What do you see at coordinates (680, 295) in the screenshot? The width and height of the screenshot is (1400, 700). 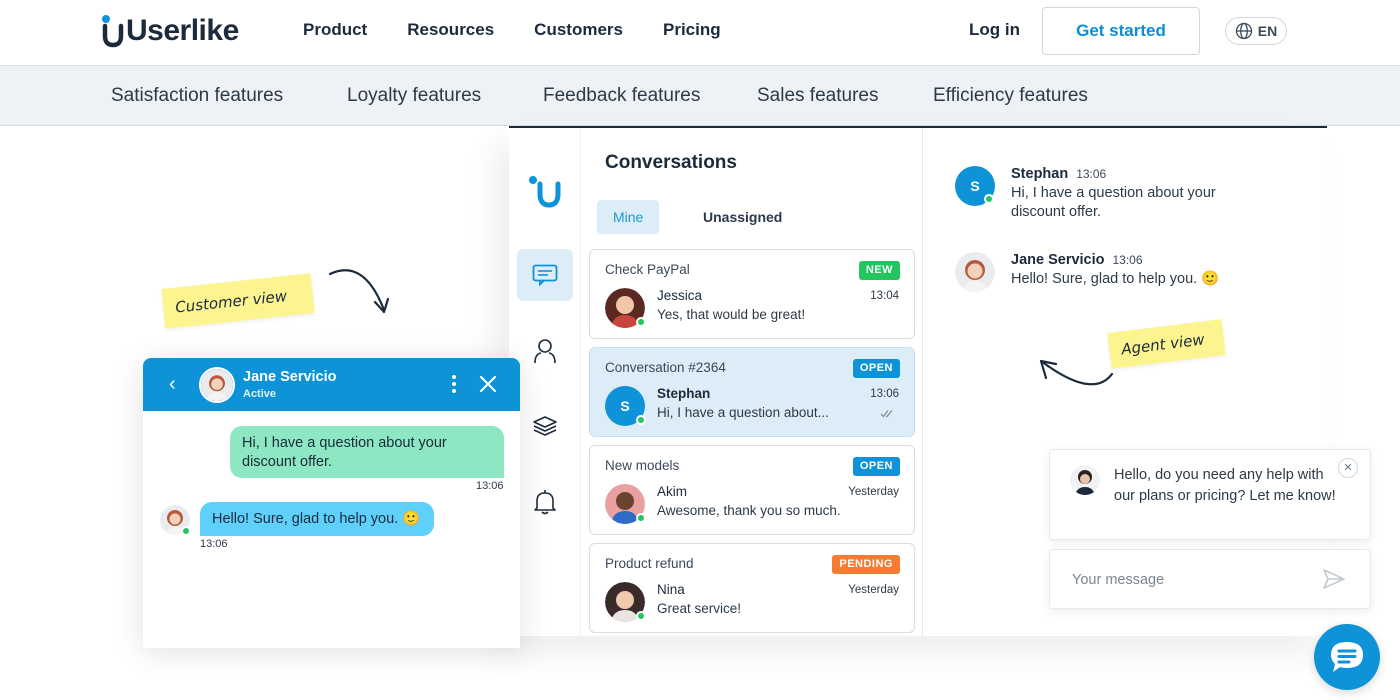 I see `contact-name: Jessica` at bounding box center [680, 295].